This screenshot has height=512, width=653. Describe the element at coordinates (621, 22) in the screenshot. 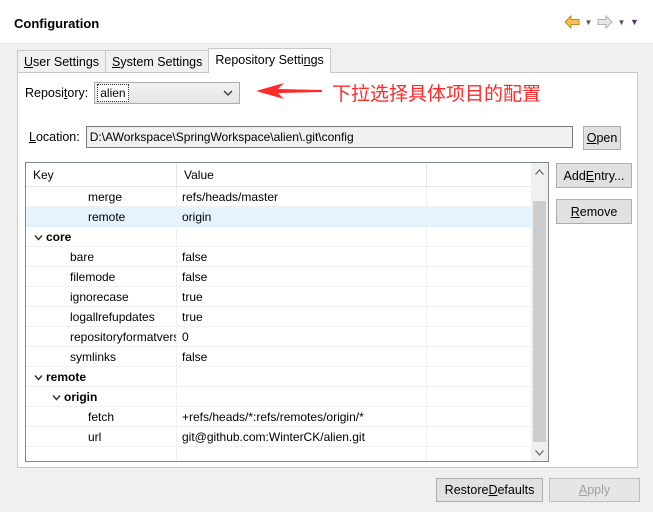

I see `forward-history-dropdown-icon: ▼` at that location.